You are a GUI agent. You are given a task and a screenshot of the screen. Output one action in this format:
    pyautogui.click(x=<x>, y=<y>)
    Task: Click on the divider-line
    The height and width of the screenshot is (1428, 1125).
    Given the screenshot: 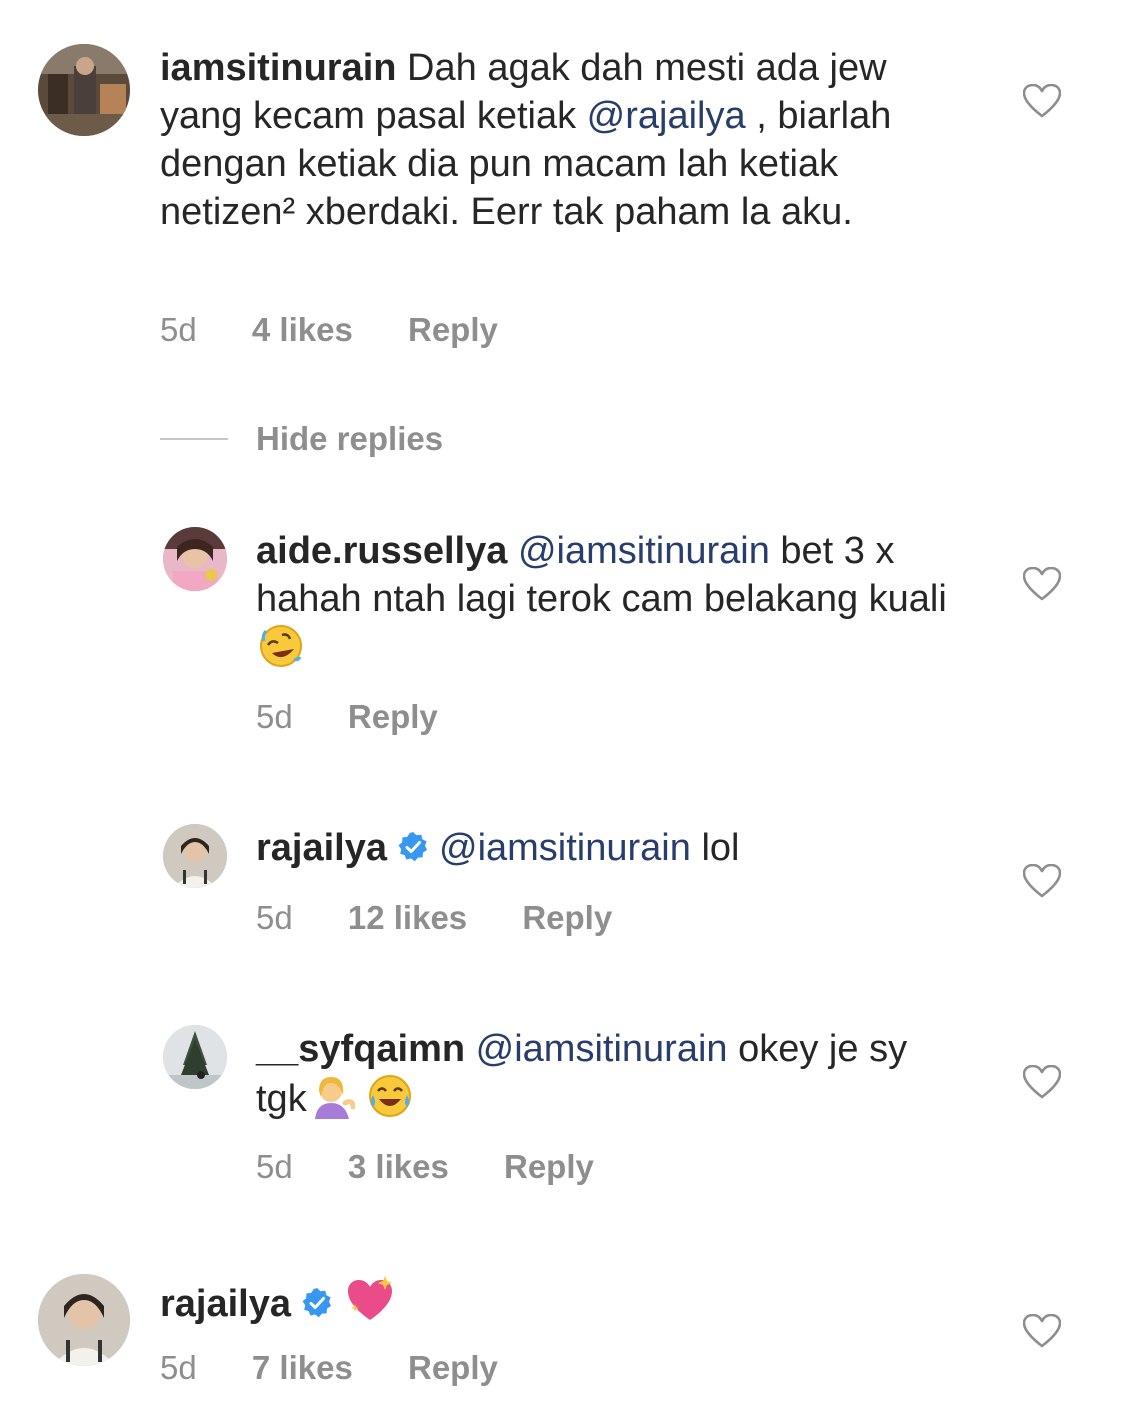 What is the action you would take?
    pyautogui.click(x=194, y=439)
    